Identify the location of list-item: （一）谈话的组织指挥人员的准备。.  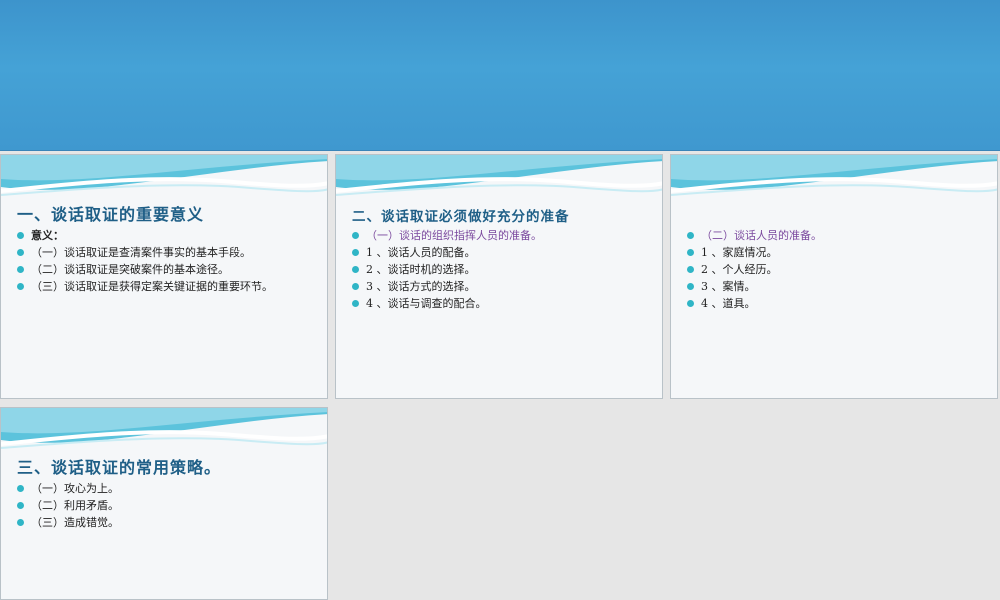
(447, 235).